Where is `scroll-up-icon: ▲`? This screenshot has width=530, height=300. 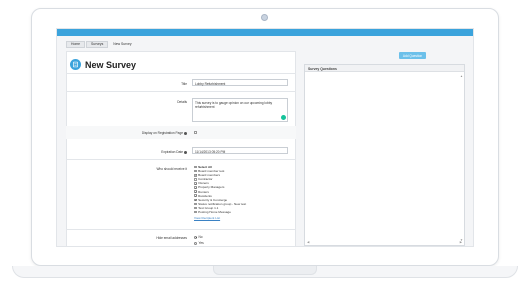
scroll-up-icon: ▲ is located at coordinates (461, 76).